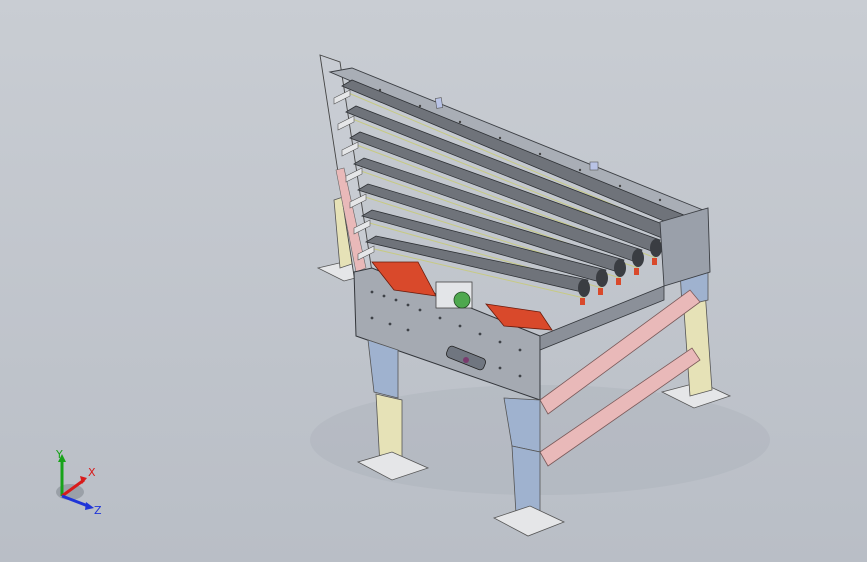 The image size is (867, 562). Describe the element at coordinates (466, 360) in the screenshot. I see `front-panel-knob` at that location.